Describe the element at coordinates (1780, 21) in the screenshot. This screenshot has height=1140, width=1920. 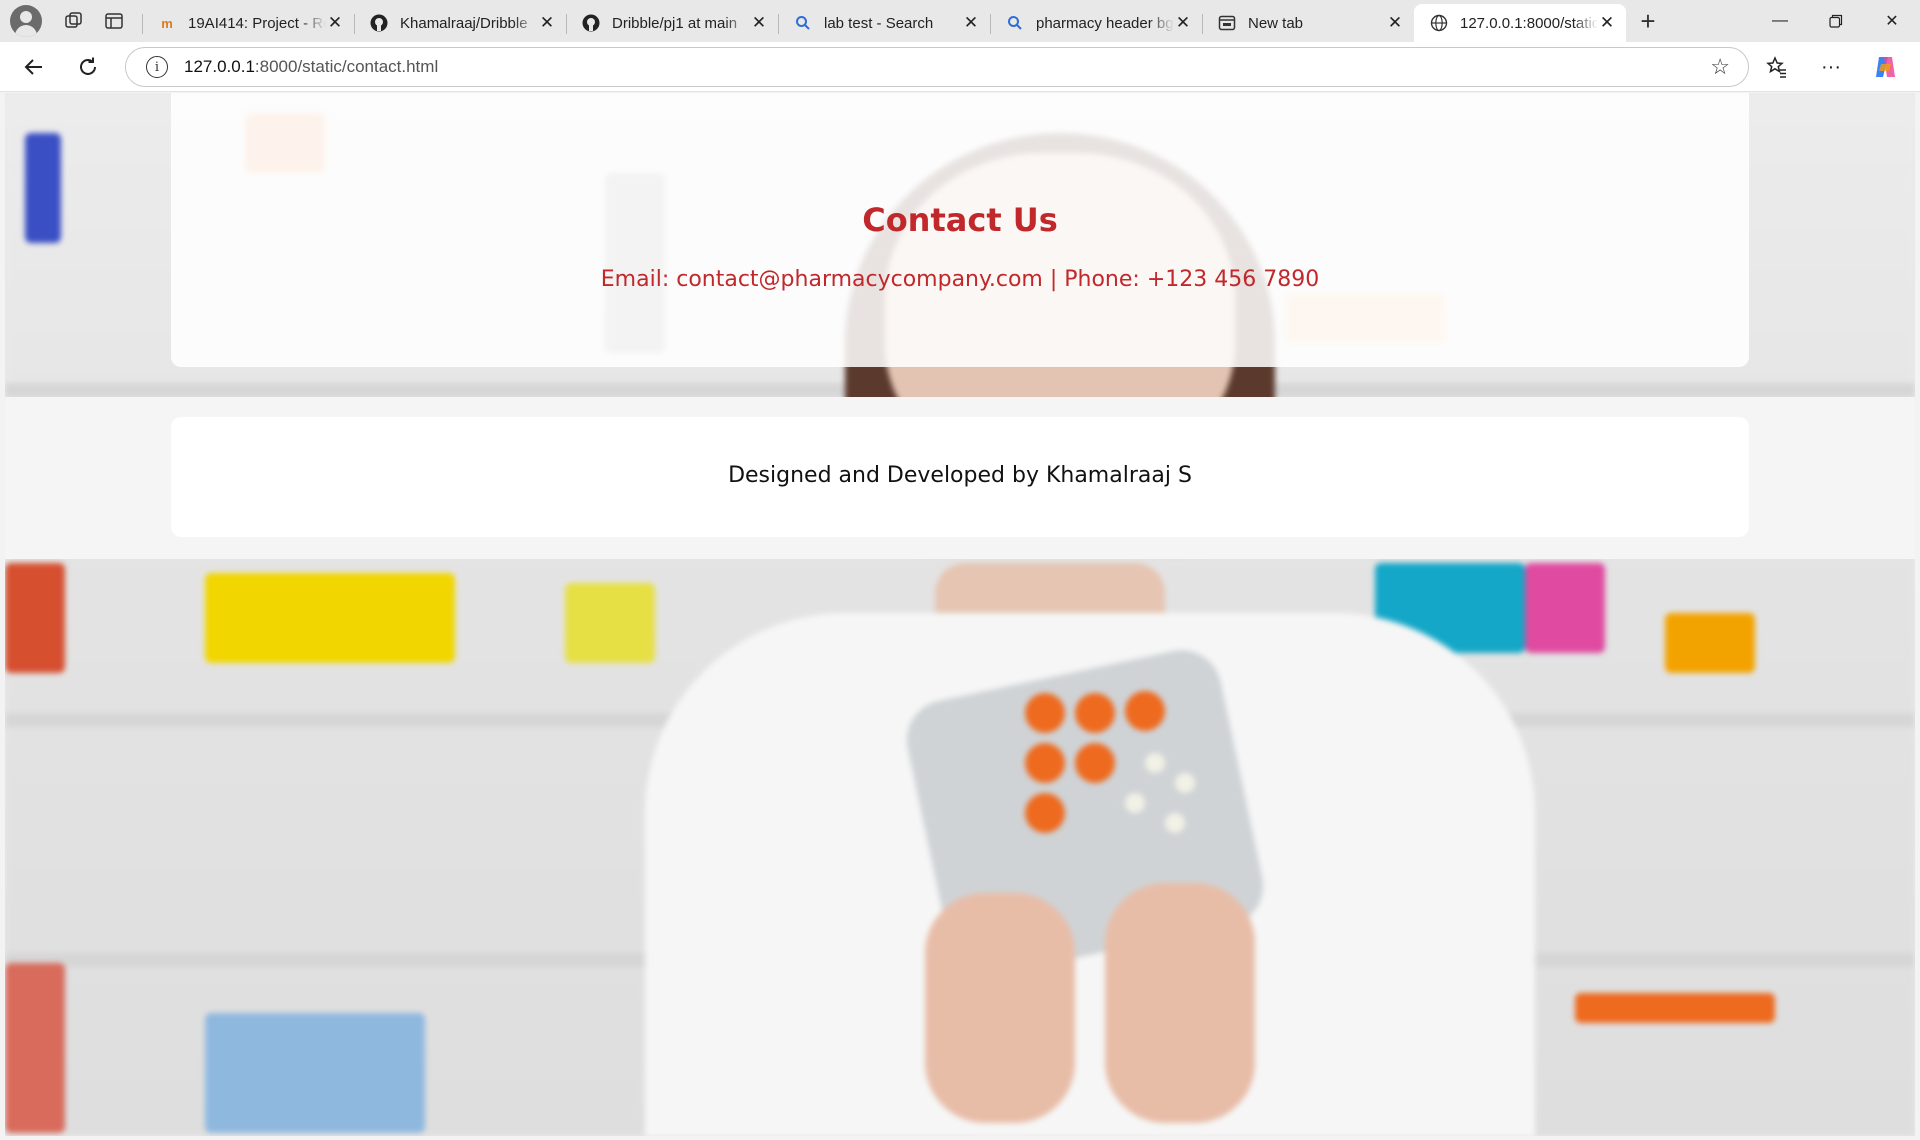
I see `minimize-icon: —` at that location.